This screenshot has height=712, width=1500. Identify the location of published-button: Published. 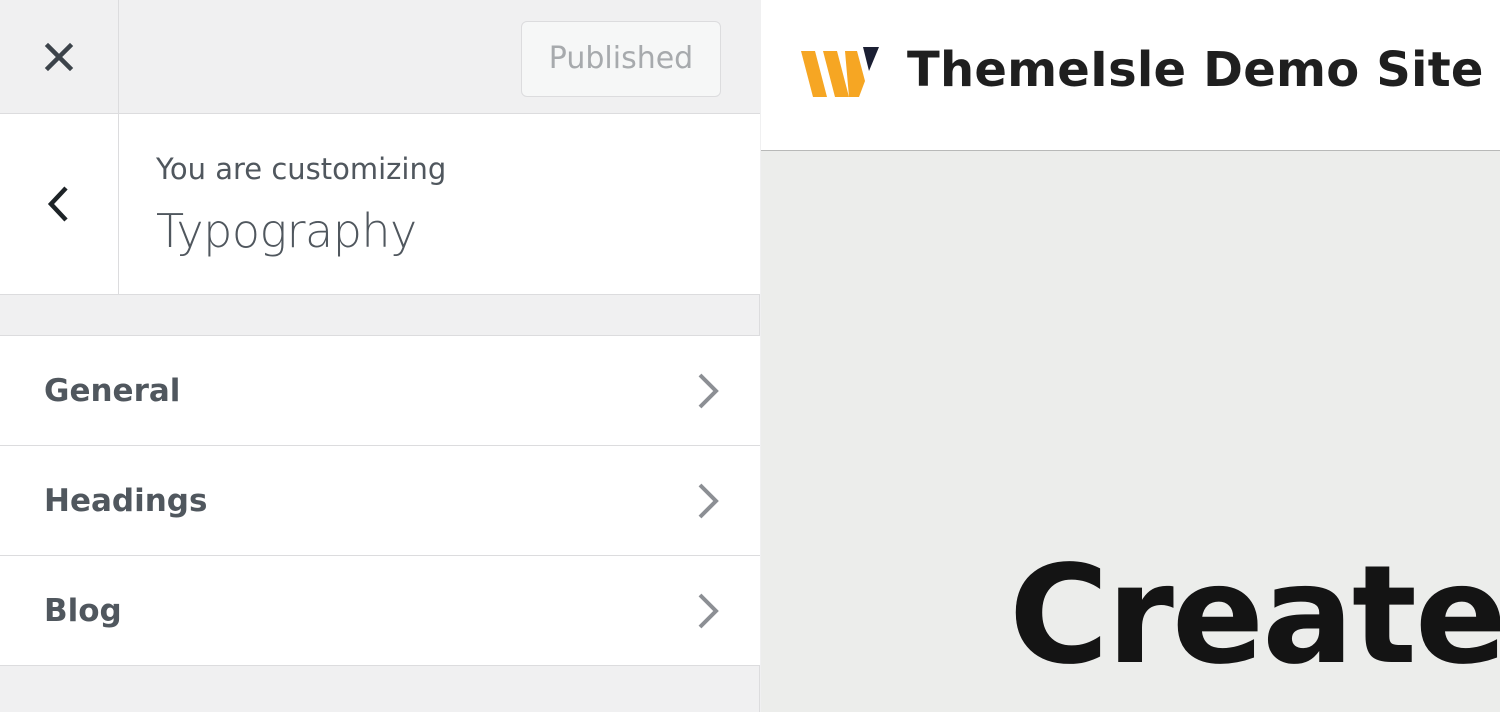
(621, 59).